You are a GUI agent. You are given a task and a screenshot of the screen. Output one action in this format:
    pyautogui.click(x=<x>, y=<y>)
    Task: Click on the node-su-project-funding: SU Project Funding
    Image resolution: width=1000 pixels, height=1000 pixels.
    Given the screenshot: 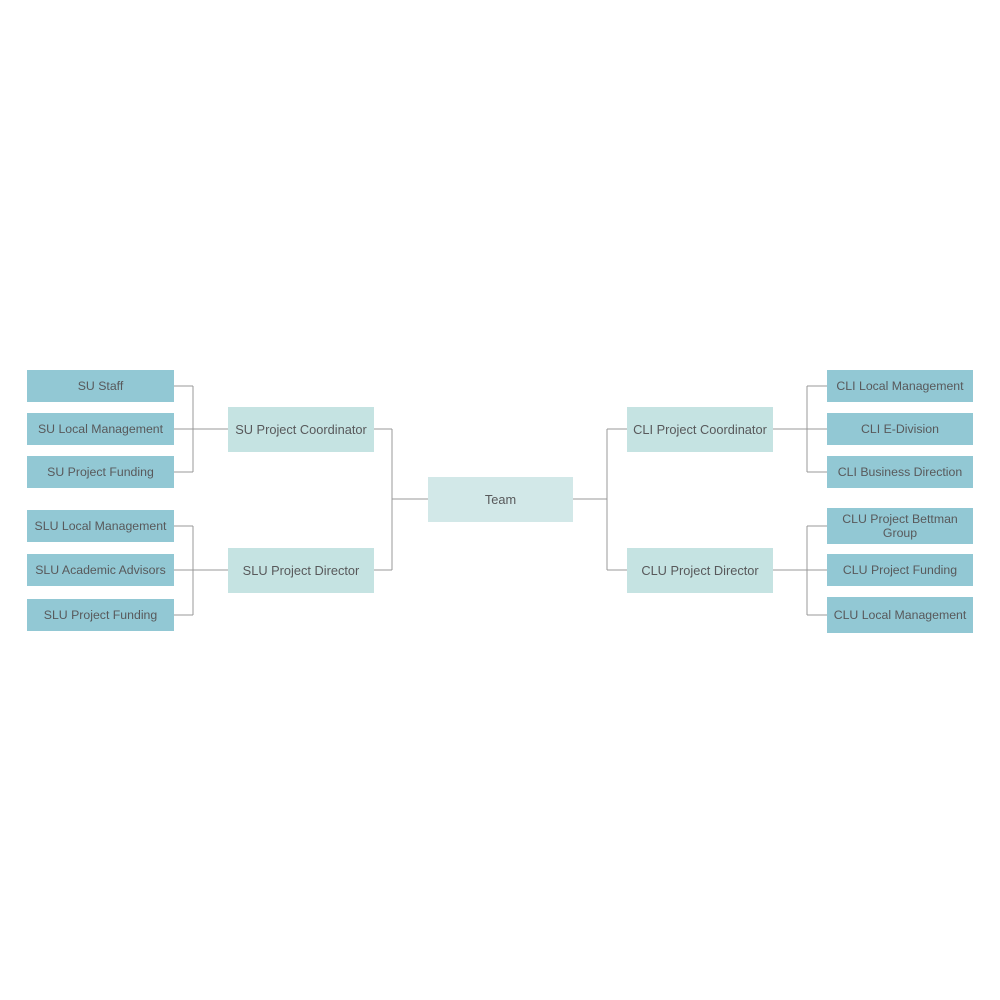 What is the action you would take?
    pyautogui.click(x=100, y=472)
    